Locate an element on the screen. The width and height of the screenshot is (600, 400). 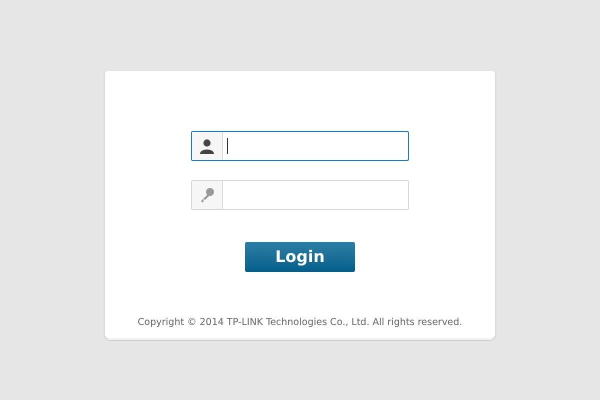
person-icon is located at coordinates (207, 146).